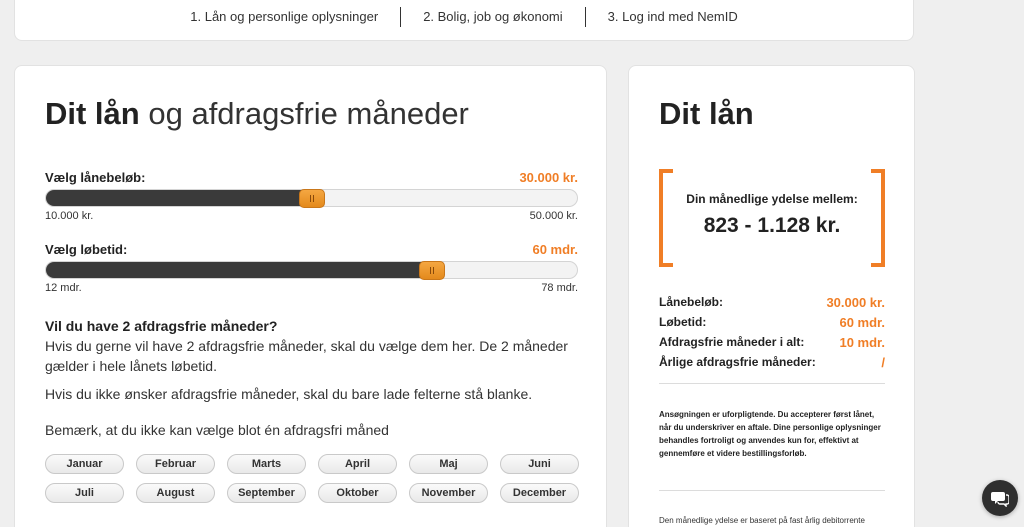  What do you see at coordinates (548, 177) in the screenshot?
I see `amount-value: 30.000 kr.` at bounding box center [548, 177].